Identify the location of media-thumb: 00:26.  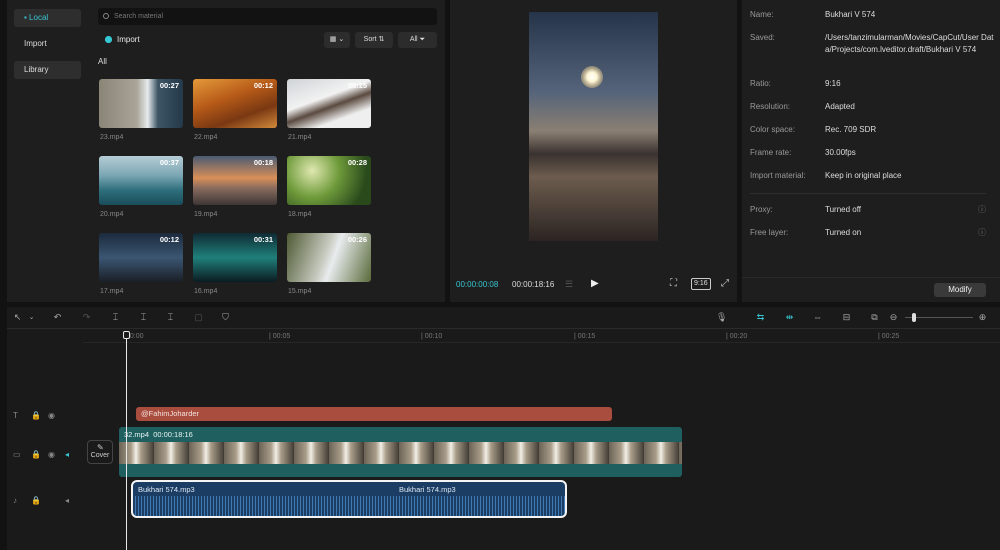
(329, 257).